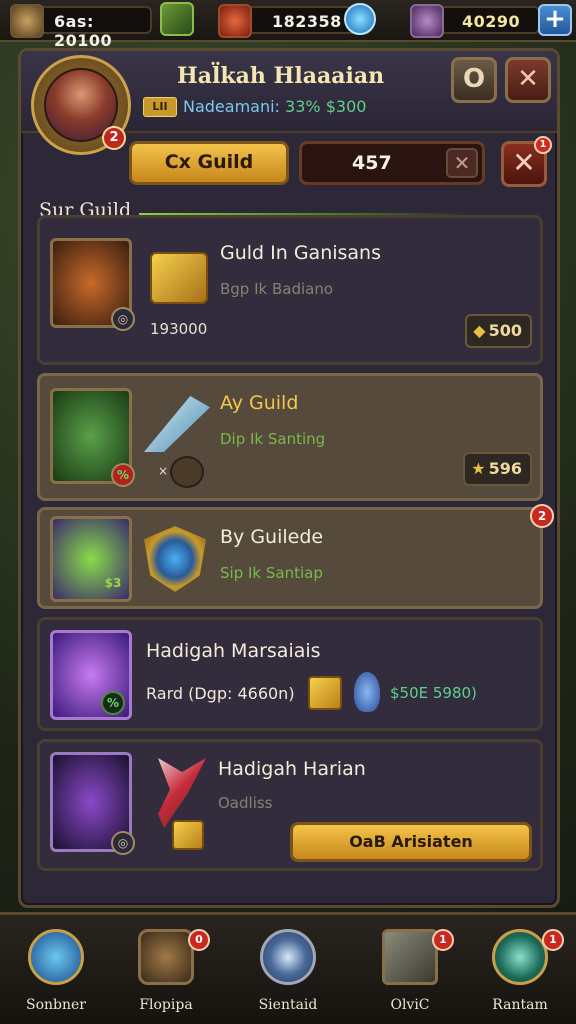  I want to click on info-button: O, so click(474, 80).